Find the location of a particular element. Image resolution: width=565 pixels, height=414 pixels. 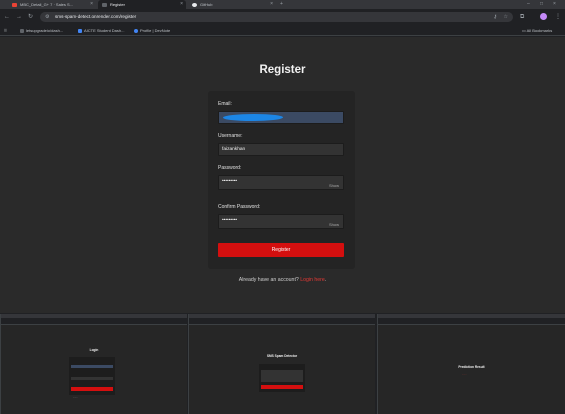

menu-kebab-icon: ⋮ is located at coordinates (558, 17).